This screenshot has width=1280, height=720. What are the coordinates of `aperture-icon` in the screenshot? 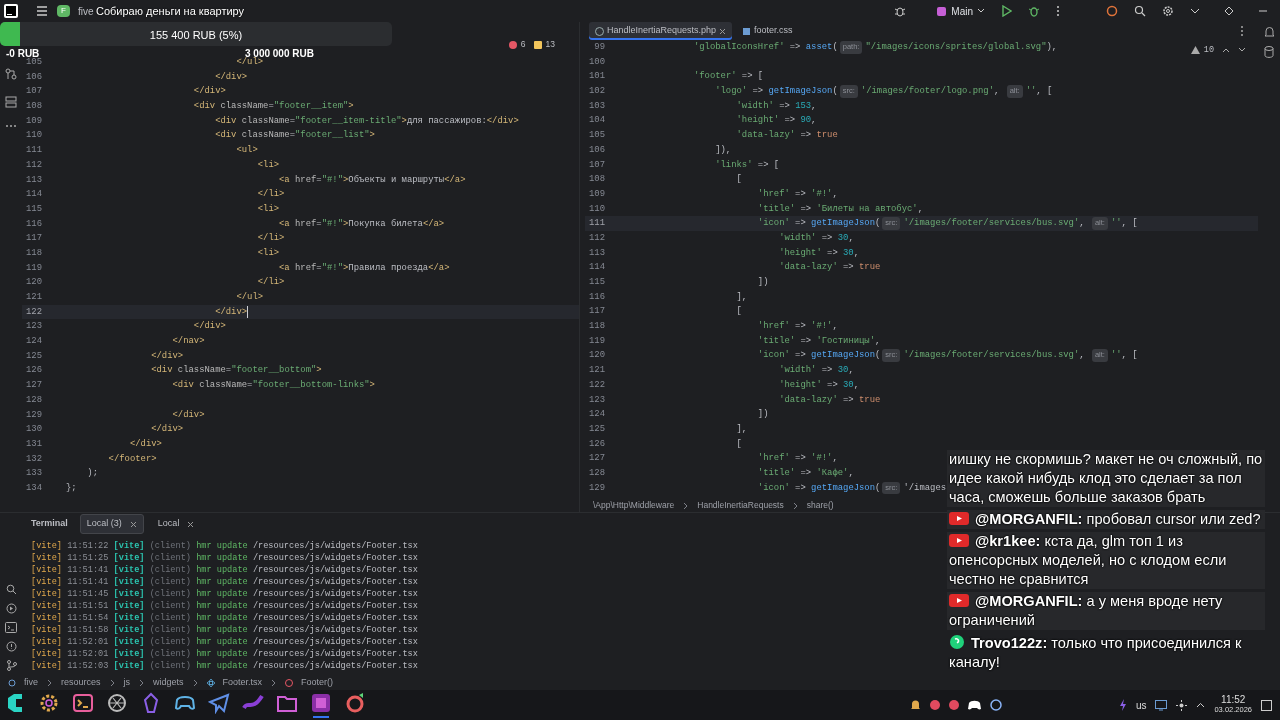 It's located at (117, 703).